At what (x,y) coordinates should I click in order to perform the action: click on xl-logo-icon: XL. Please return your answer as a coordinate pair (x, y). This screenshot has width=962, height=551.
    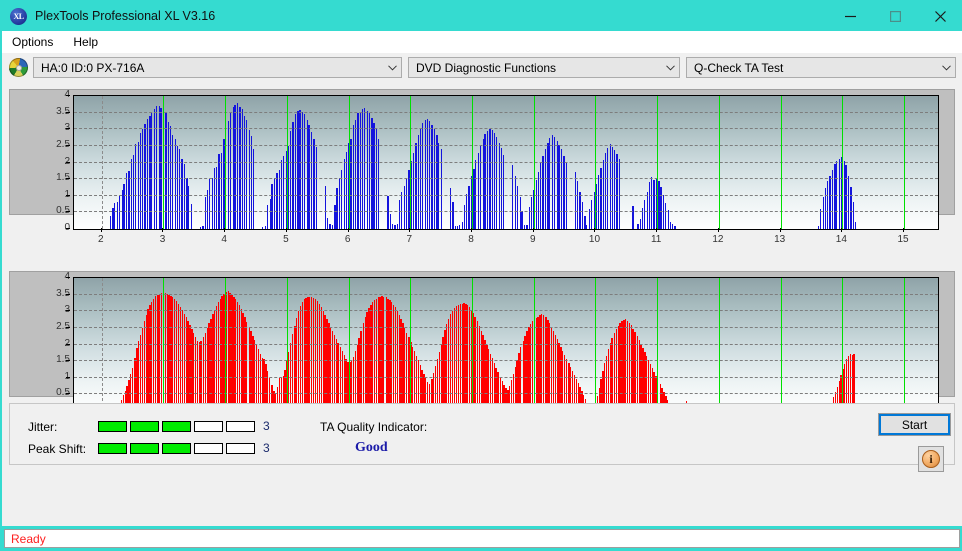
    Looking at the image, I should click on (18, 16).